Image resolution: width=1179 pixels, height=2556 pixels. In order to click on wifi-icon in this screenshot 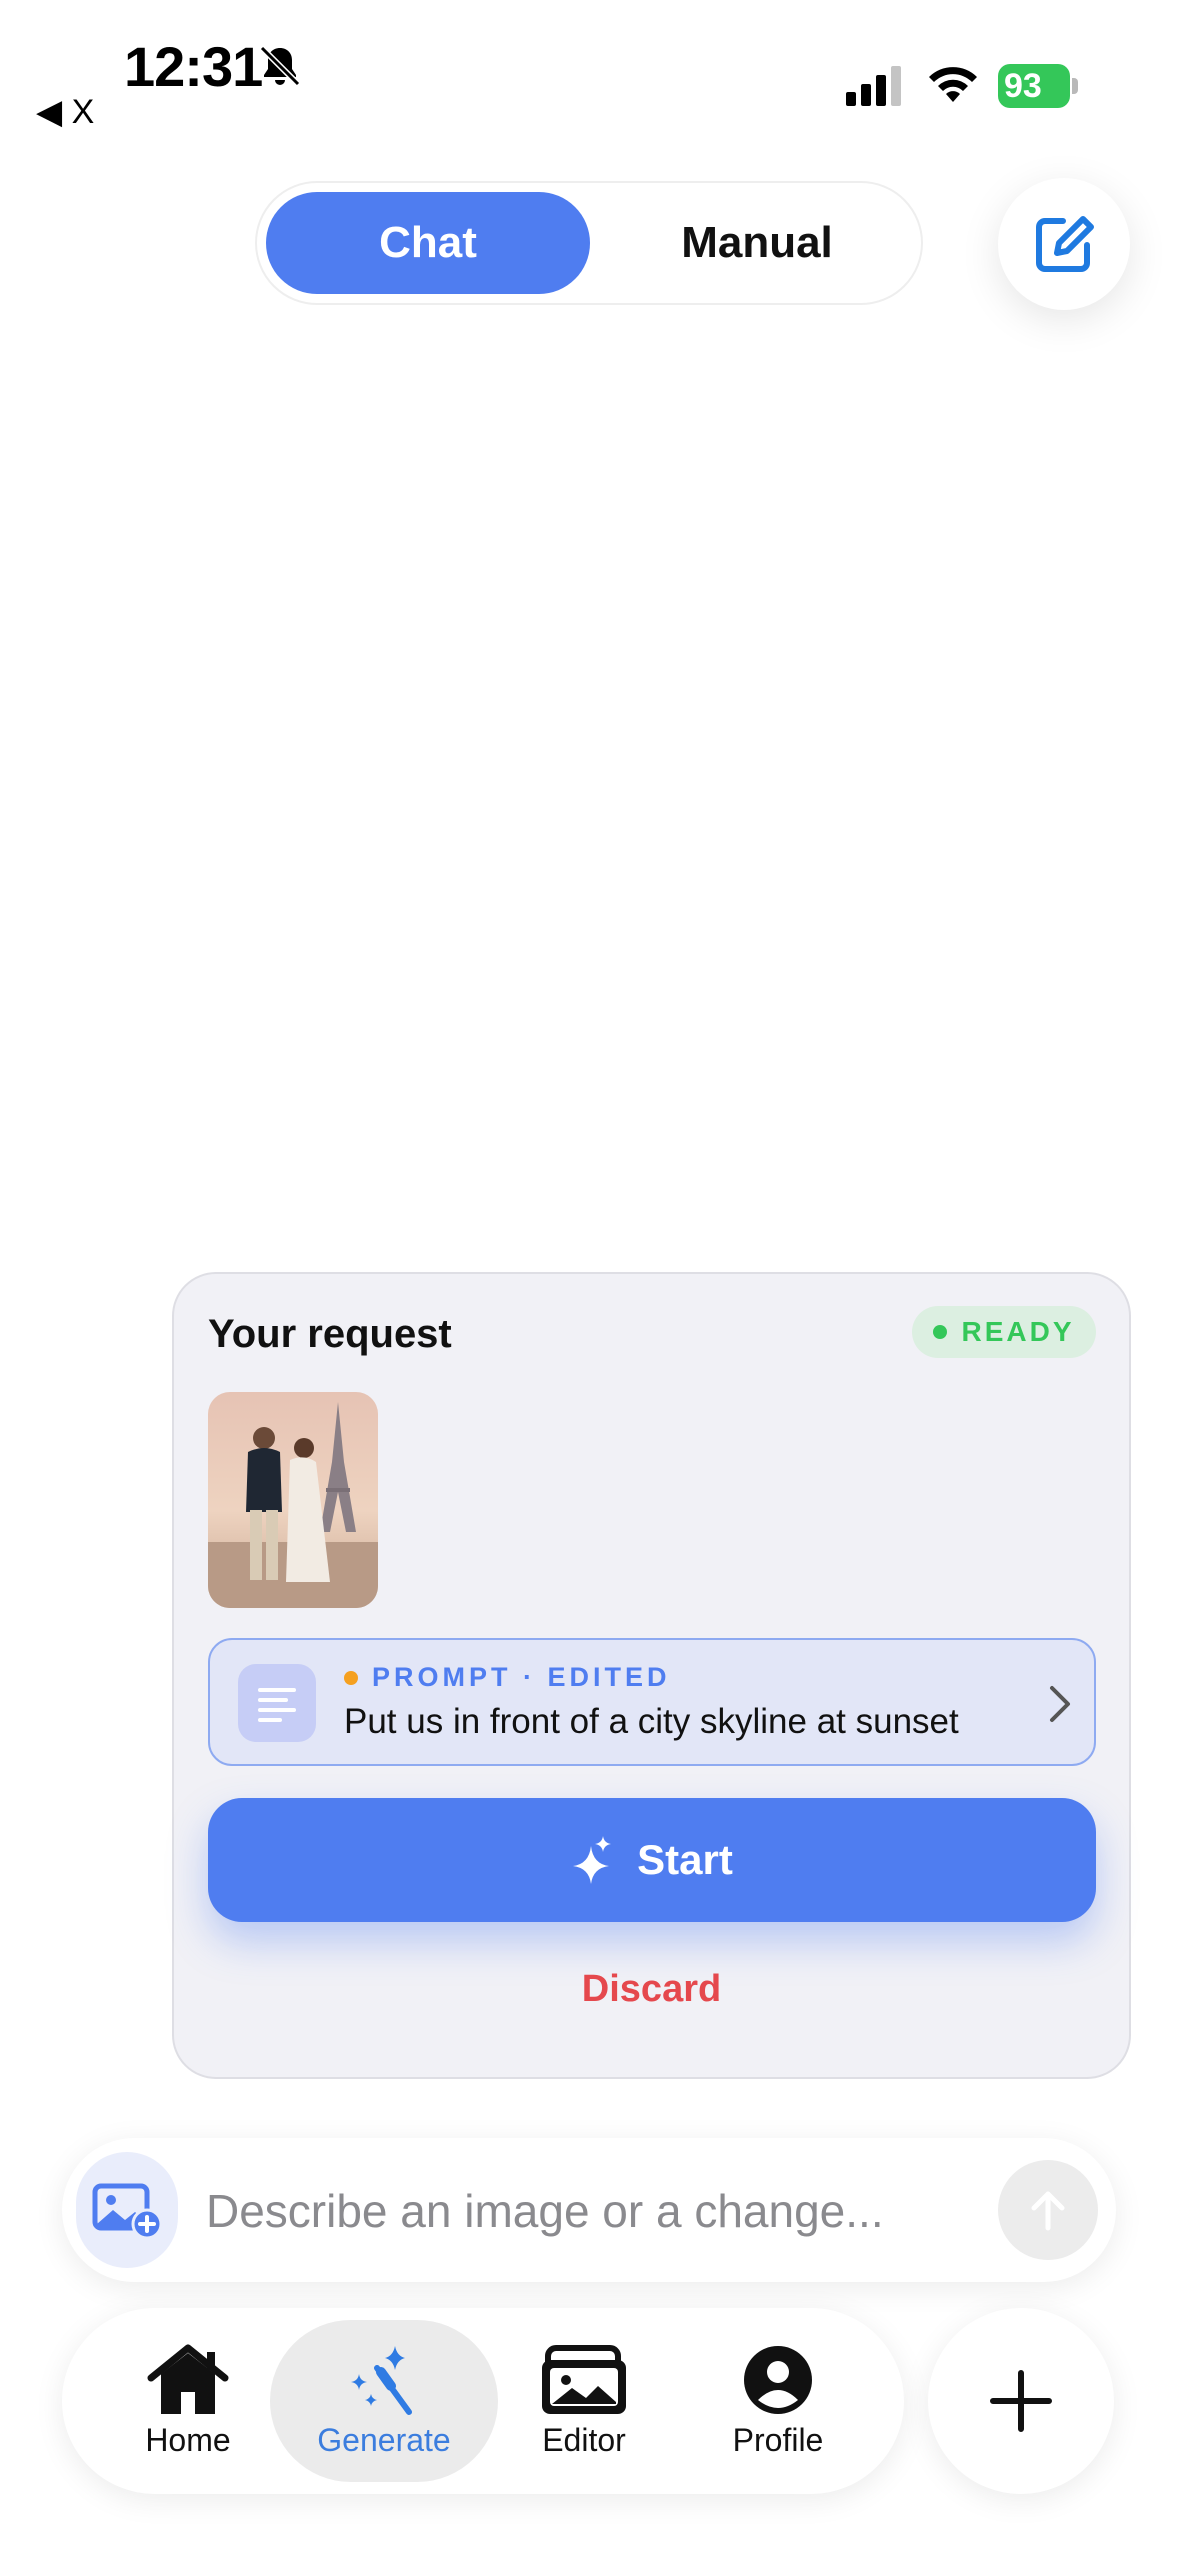, I will do `click(953, 84)`.